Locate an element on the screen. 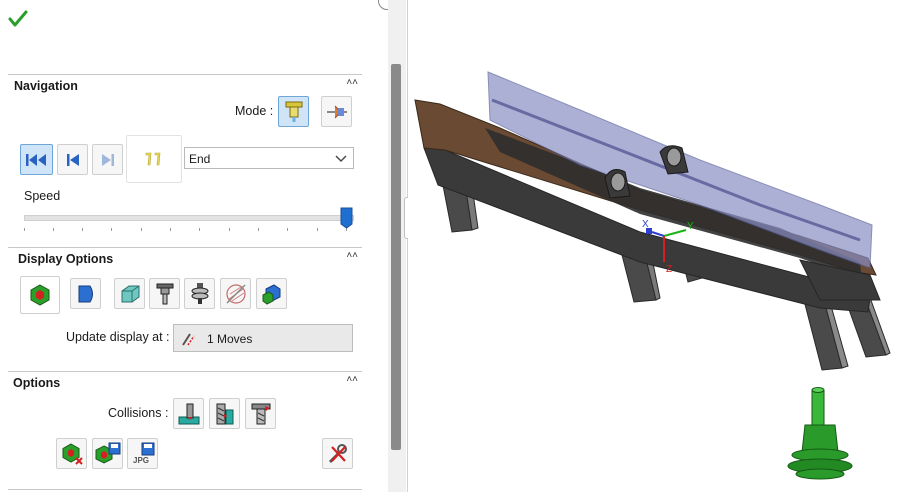 This screenshot has width=903, height=495. display-fixture-button is located at coordinates (129, 293).